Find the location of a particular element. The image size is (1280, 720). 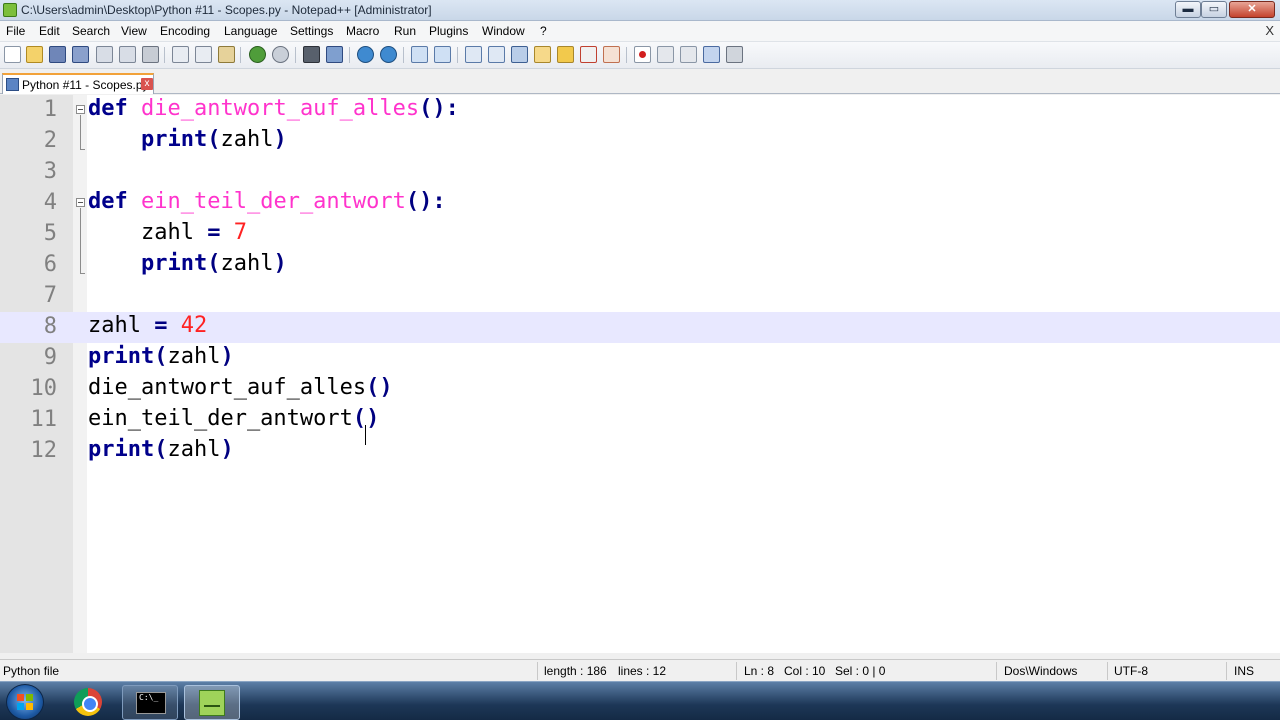

line-number: 12 is located at coordinates (44, 450).